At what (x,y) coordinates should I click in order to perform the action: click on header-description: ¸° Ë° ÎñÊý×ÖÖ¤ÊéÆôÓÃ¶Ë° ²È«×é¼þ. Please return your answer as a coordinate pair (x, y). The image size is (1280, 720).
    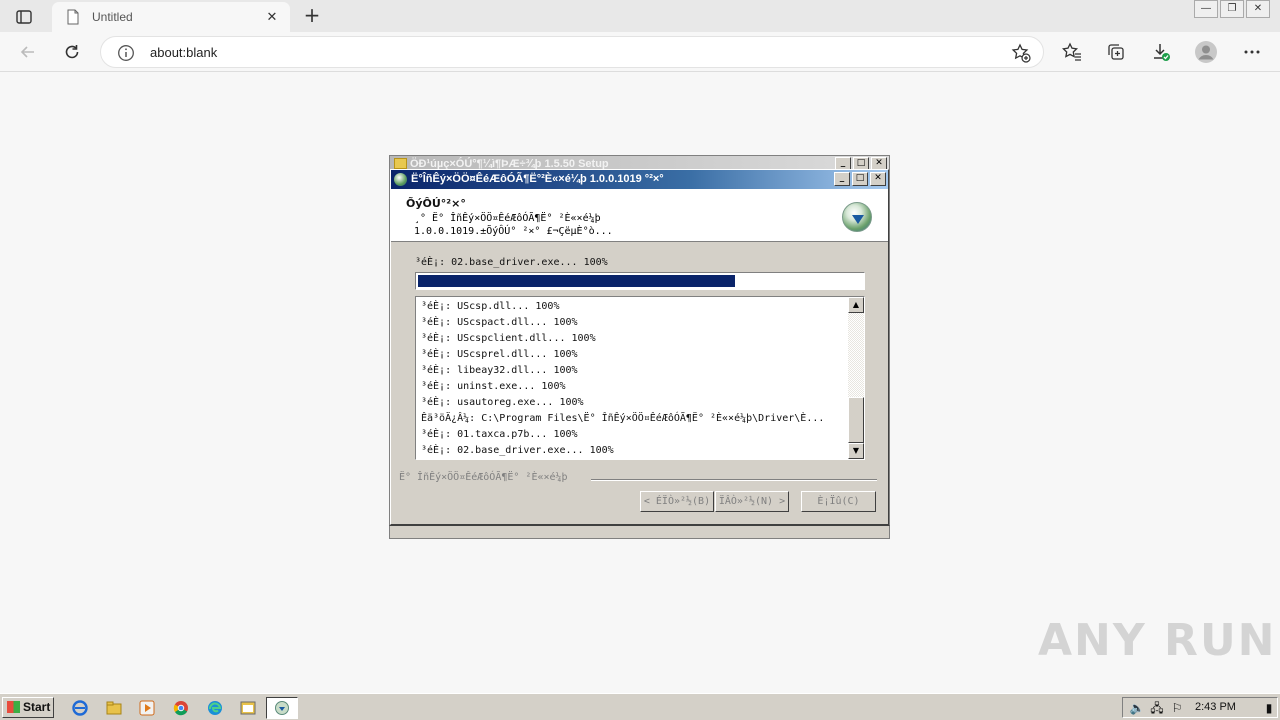
    Looking at the image, I should click on (507, 218).